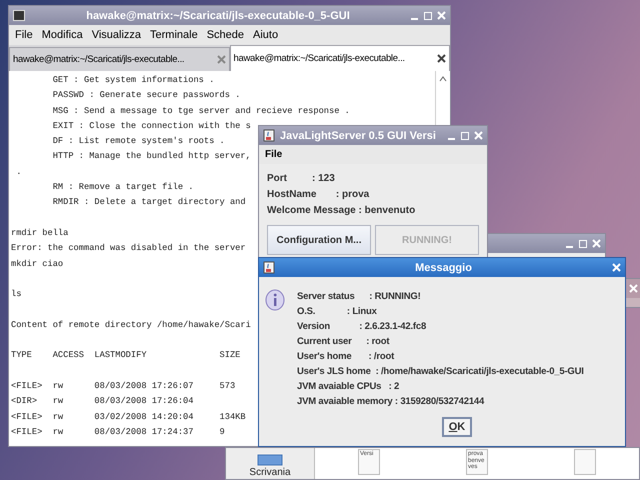  What do you see at coordinates (359, 297) in the screenshot?
I see `info-line: Server status : RUNNING!` at bounding box center [359, 297].